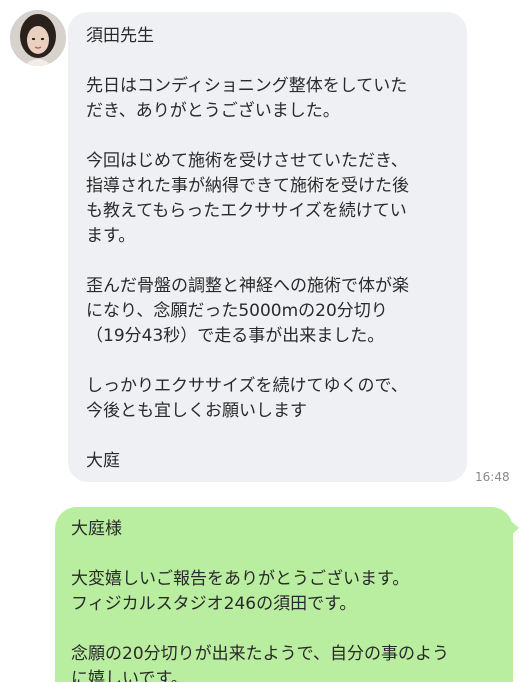 This screenshot has width=521, height=682. What do you see at coordinates (103, 461) in the screenshot?
I see `message-line: 大庭` at bounding box center [103, 461].